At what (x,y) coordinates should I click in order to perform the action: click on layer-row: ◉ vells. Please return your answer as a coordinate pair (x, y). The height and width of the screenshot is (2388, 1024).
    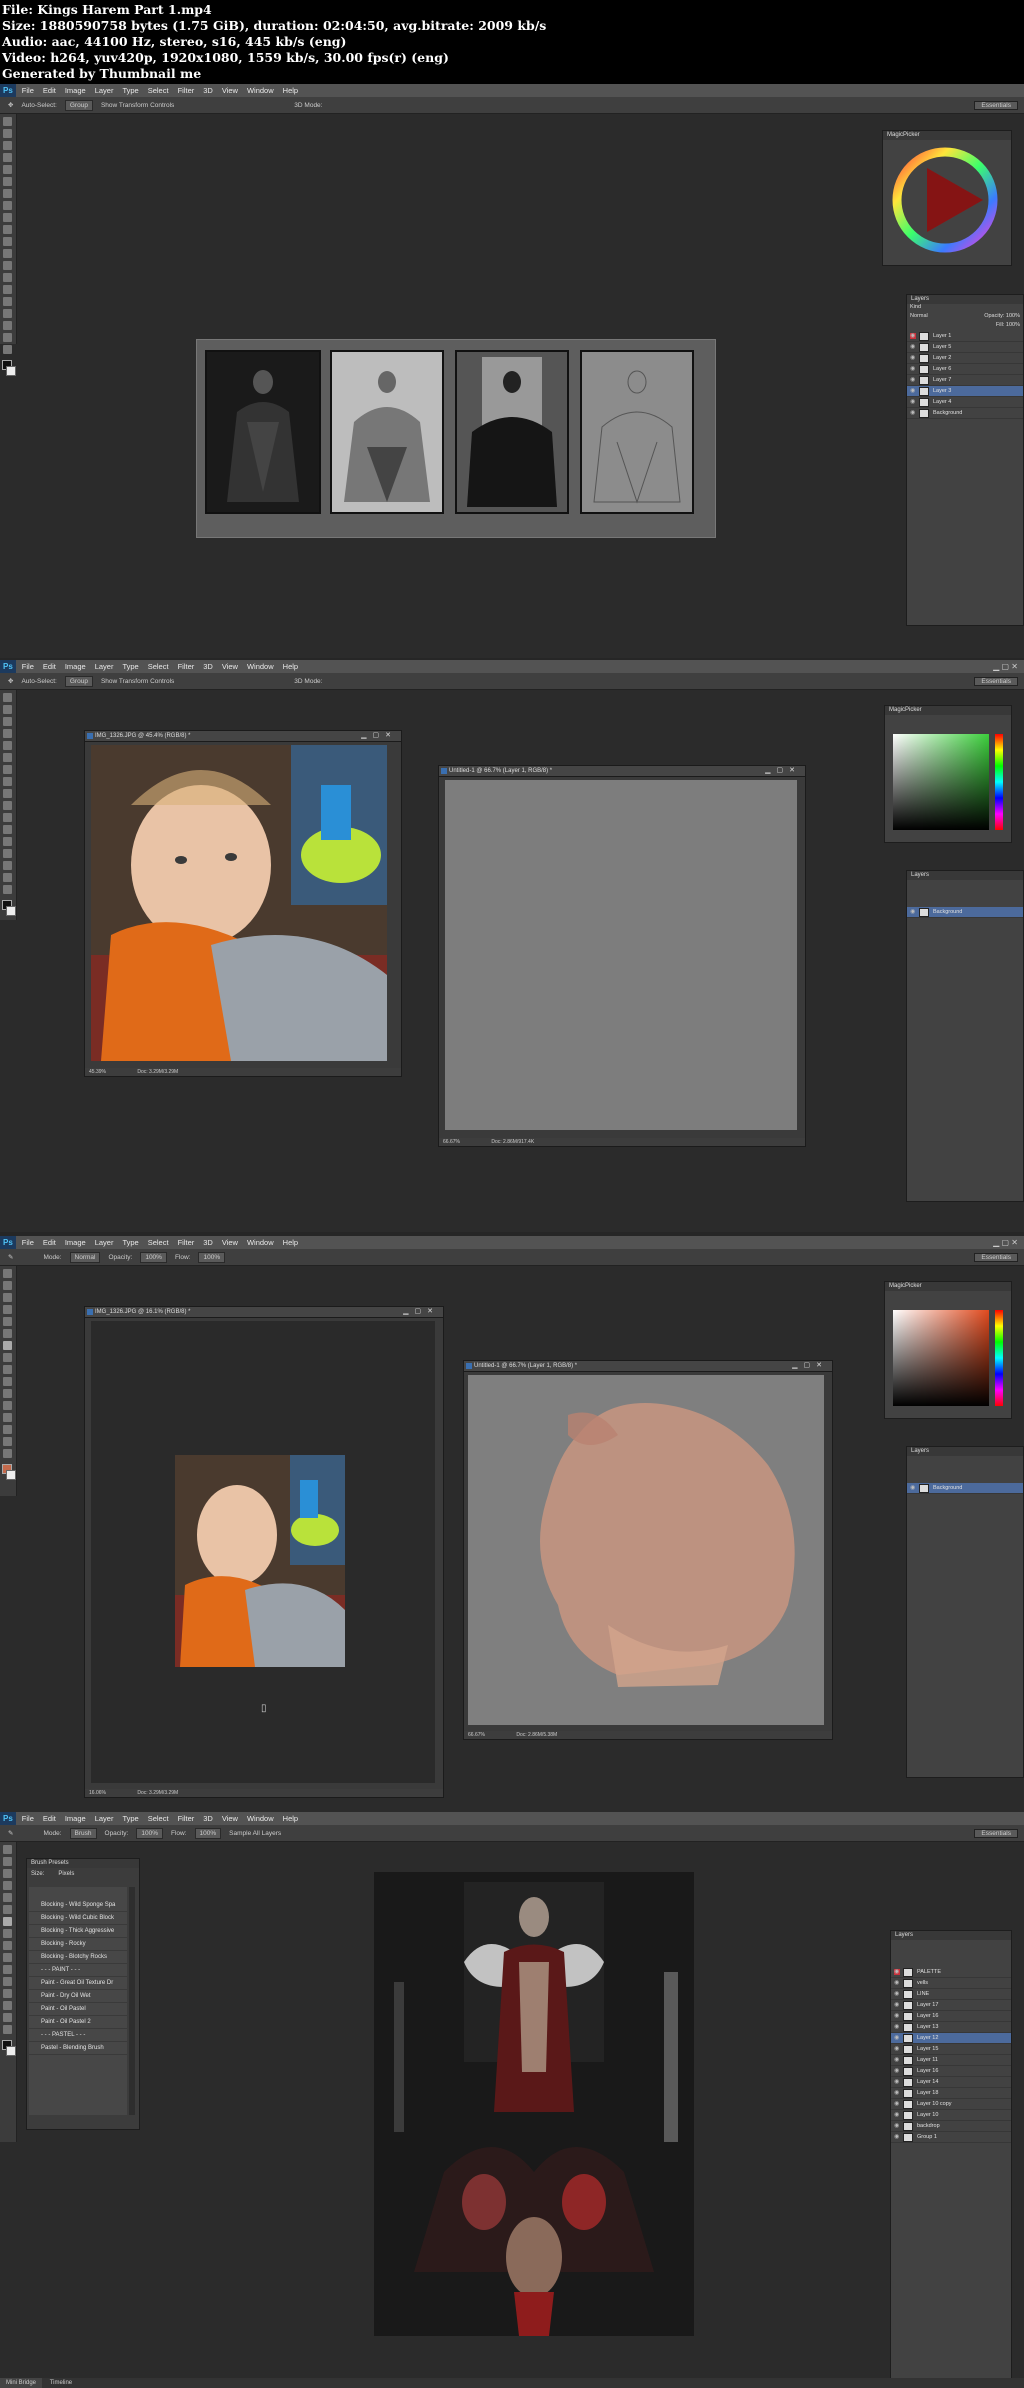
    Looking at the image, I should click on (951, 1983).